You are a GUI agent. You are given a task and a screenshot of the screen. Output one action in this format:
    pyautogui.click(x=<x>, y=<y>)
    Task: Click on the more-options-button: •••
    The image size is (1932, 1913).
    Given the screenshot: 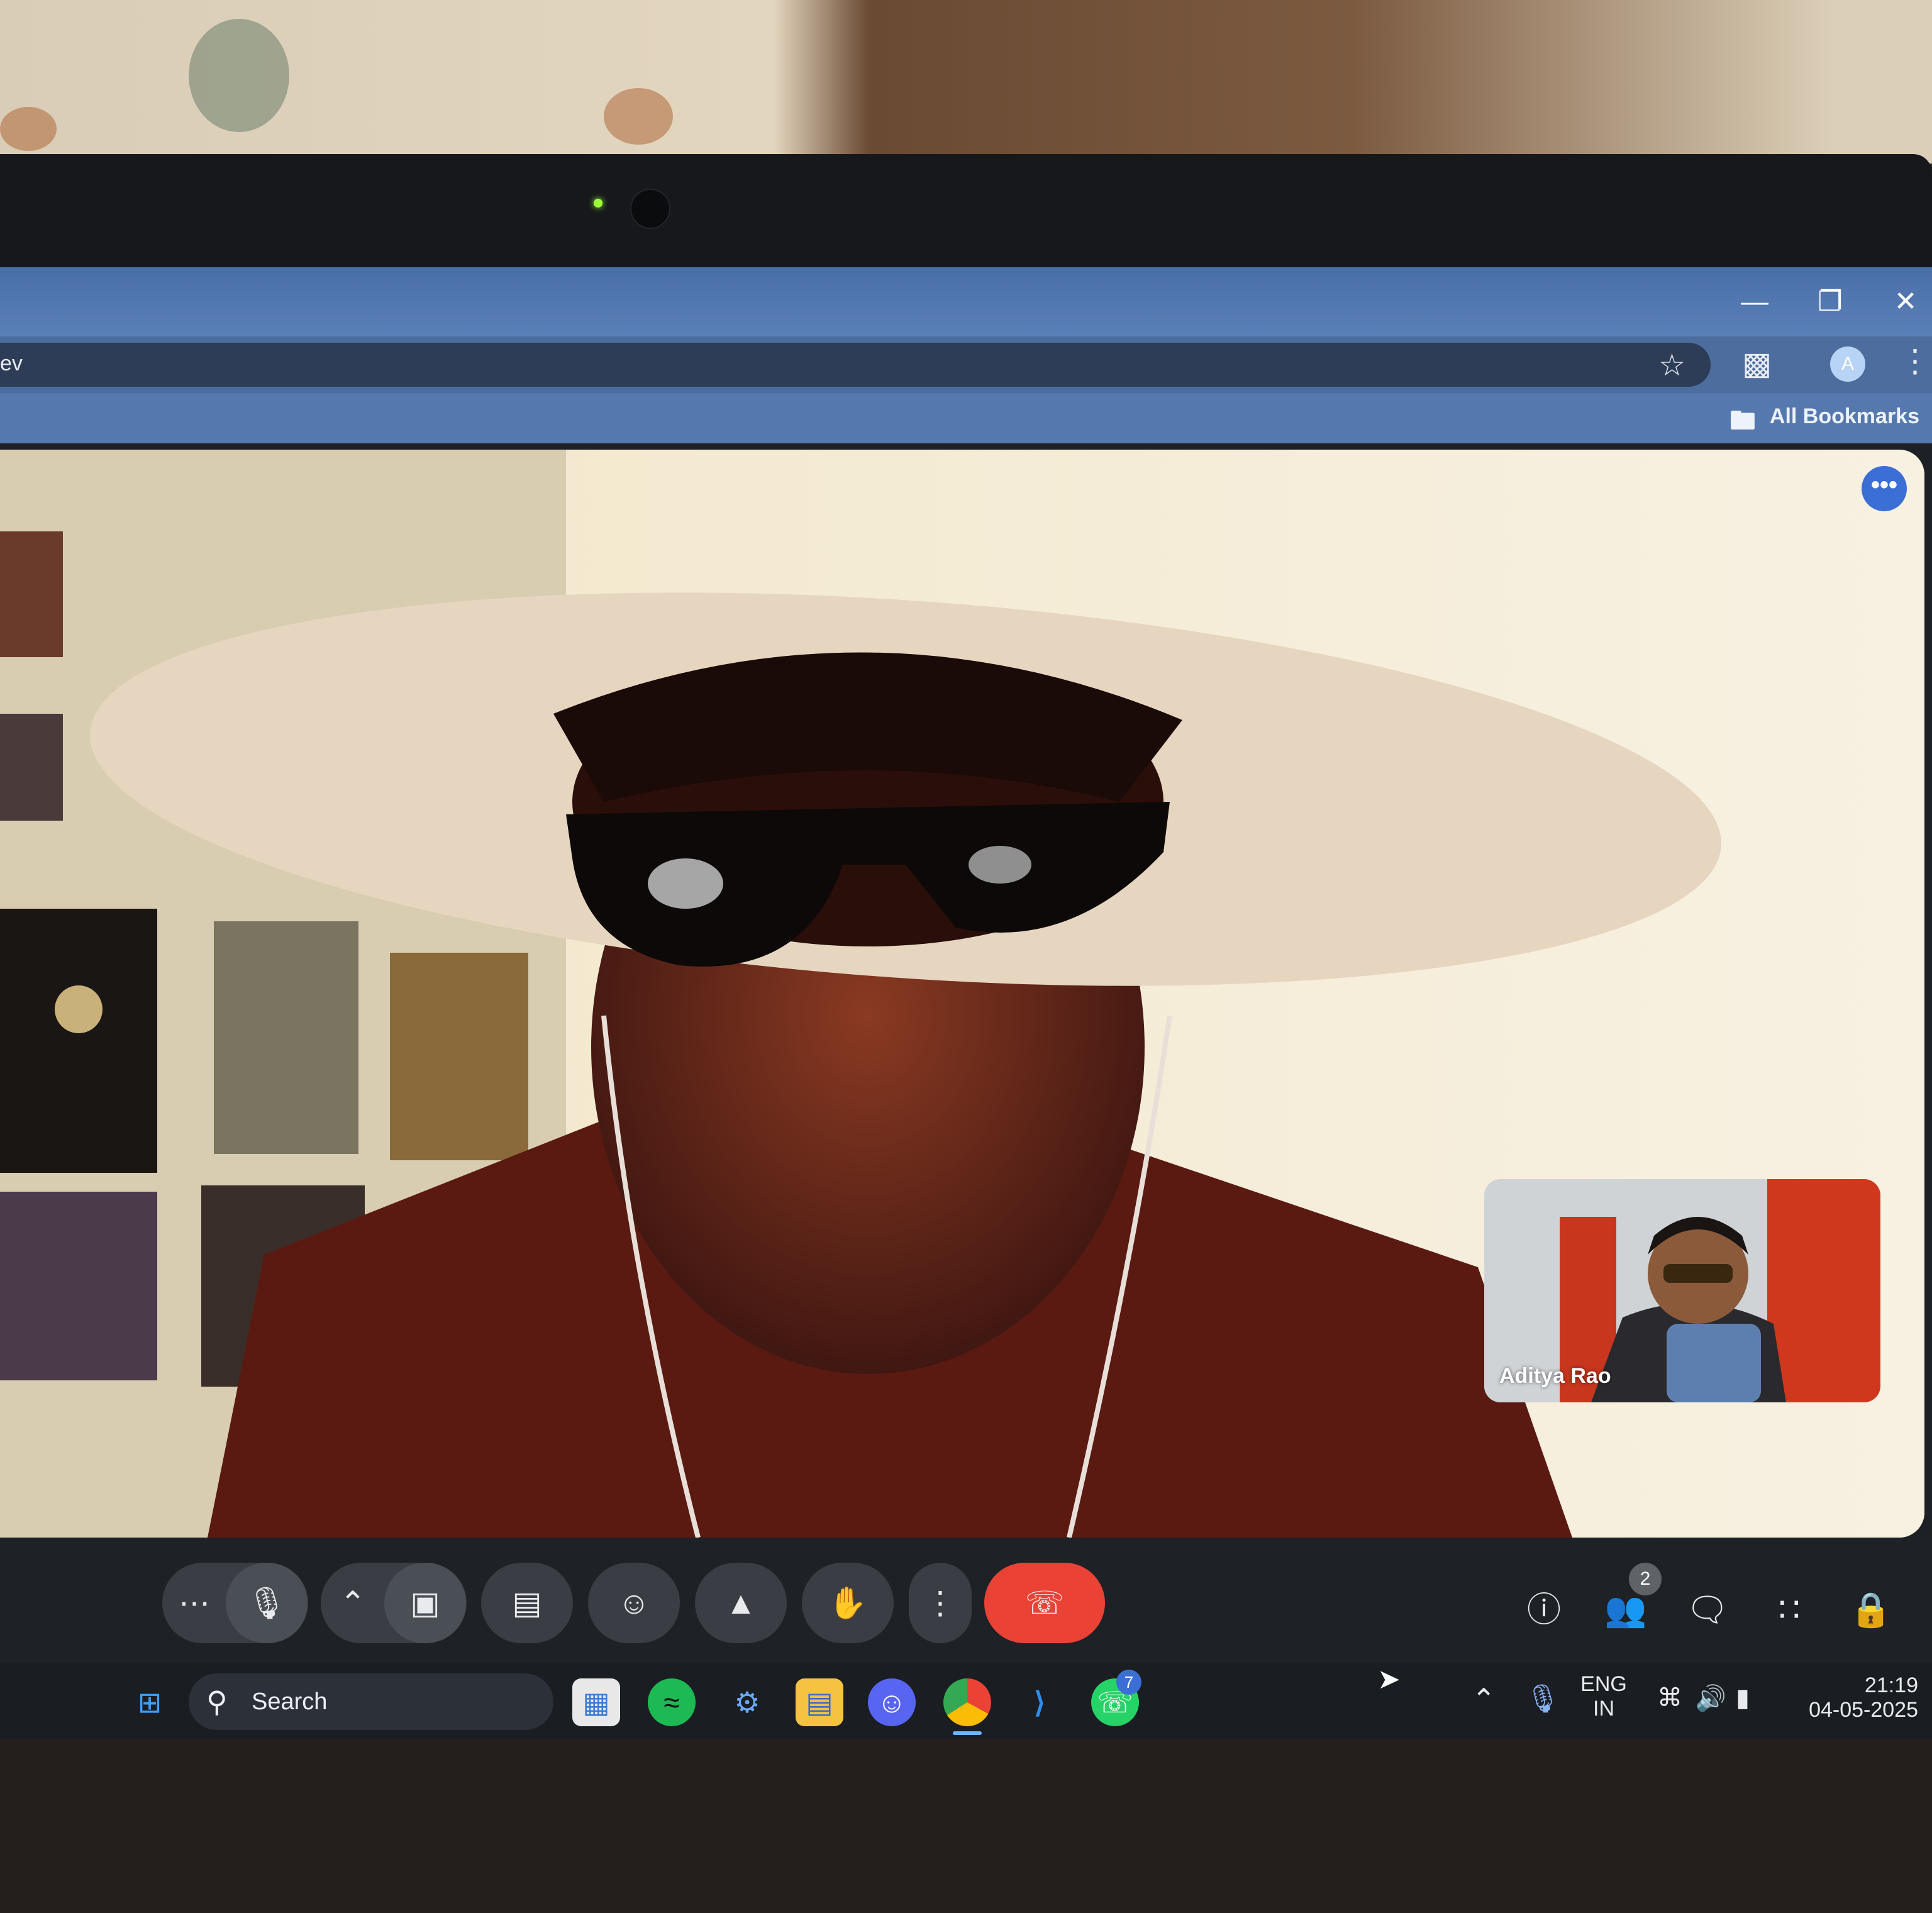 What is the action you would take?
    pyautogui.click(x=1884, y=489)
    